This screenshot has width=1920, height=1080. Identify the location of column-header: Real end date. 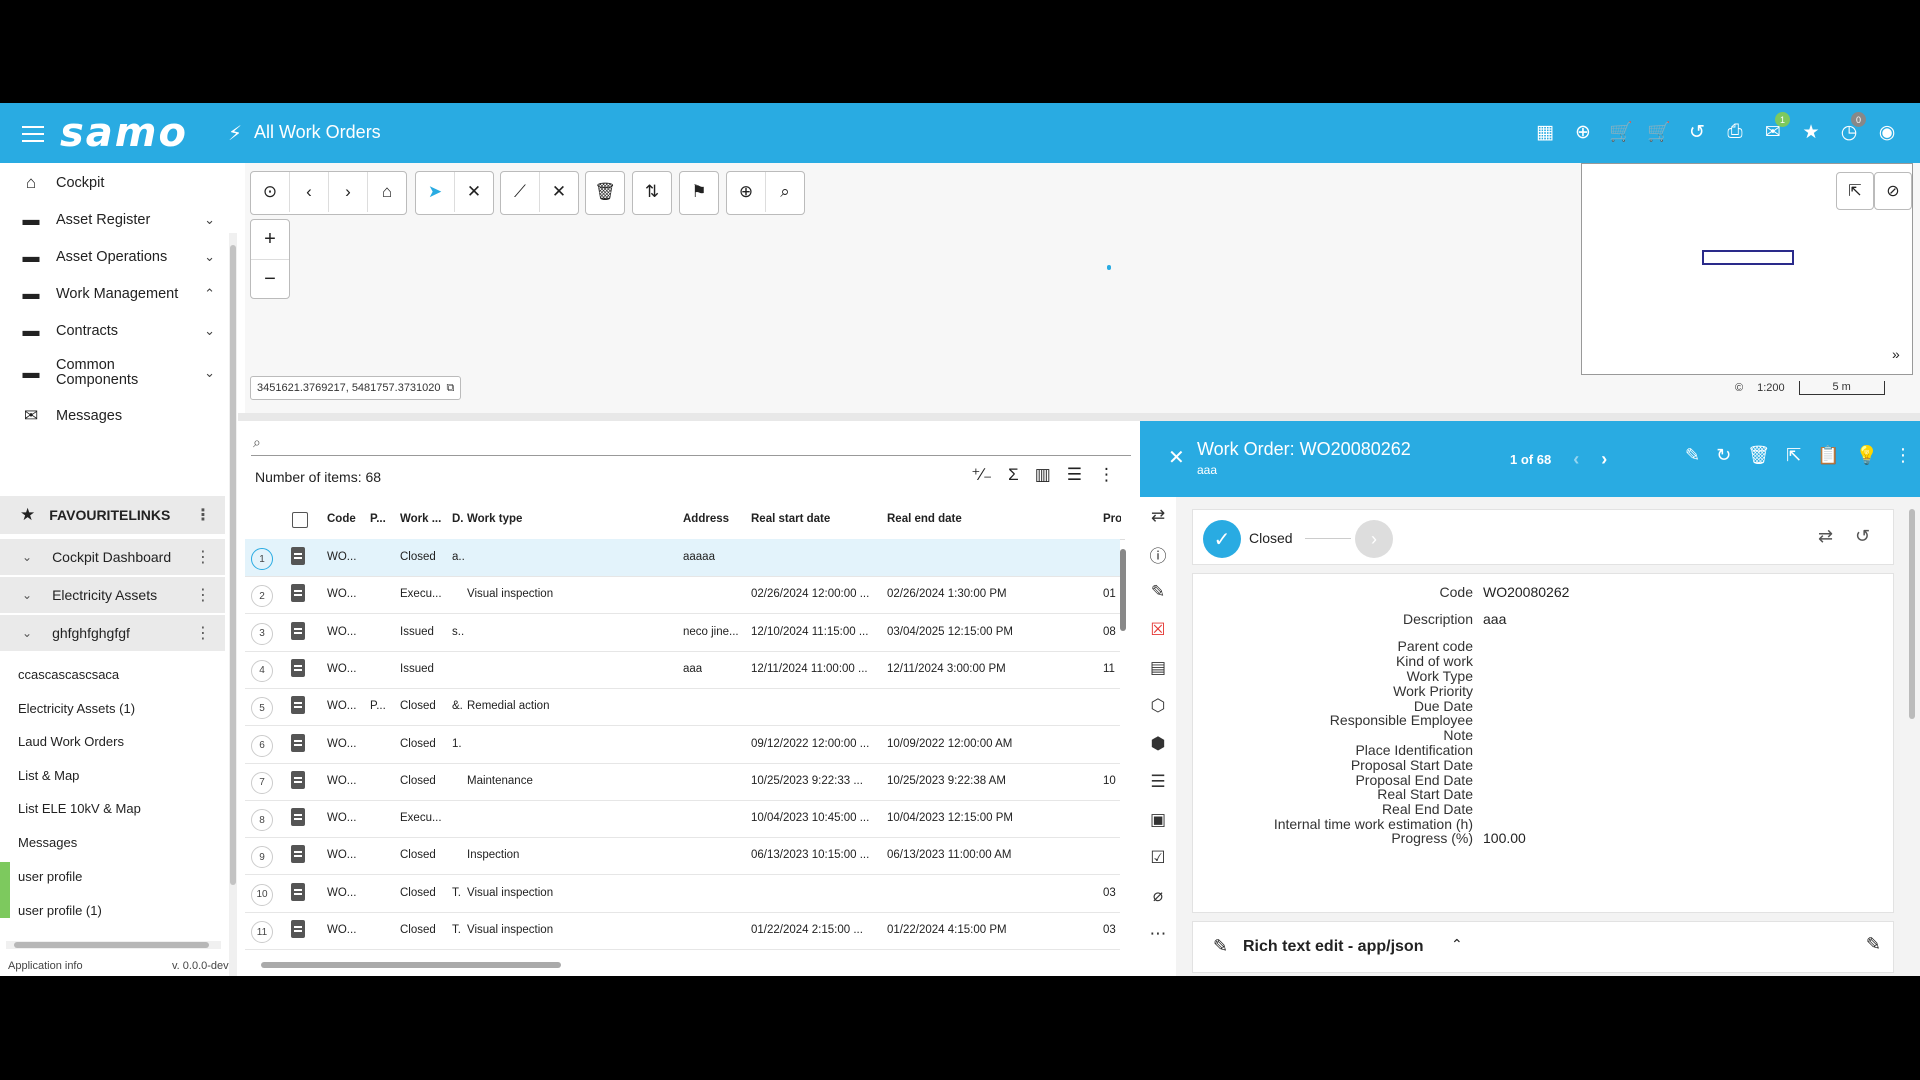
(924, 519).